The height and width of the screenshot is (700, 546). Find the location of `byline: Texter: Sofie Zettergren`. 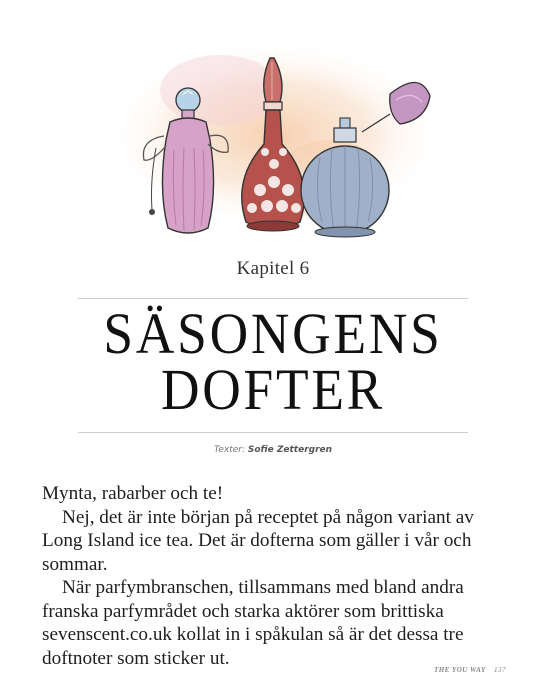

byline: Texter: Sofie Zettergren is located at coordinates (273, 450).